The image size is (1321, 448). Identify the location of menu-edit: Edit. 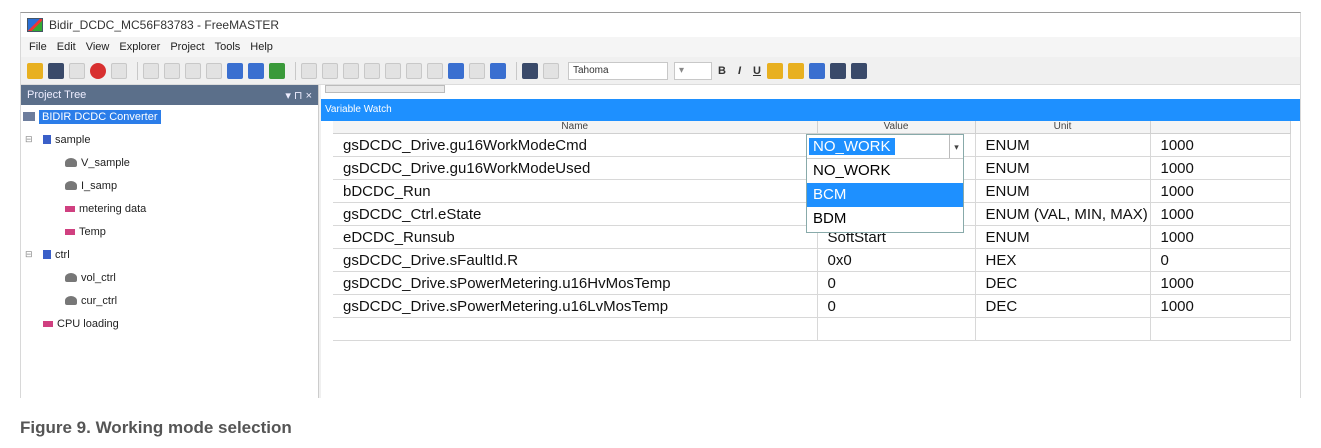
(66, 47).